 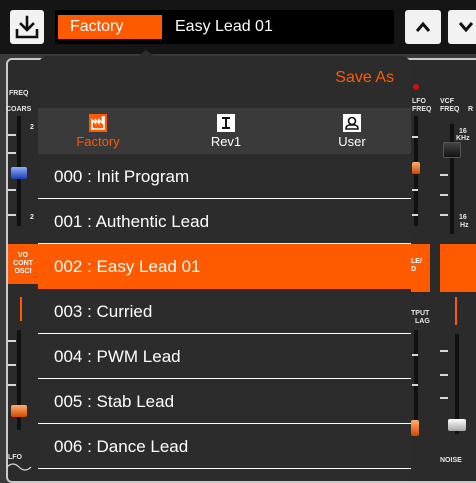 I want to click on next-preset-button, so click(x=462, y=27).